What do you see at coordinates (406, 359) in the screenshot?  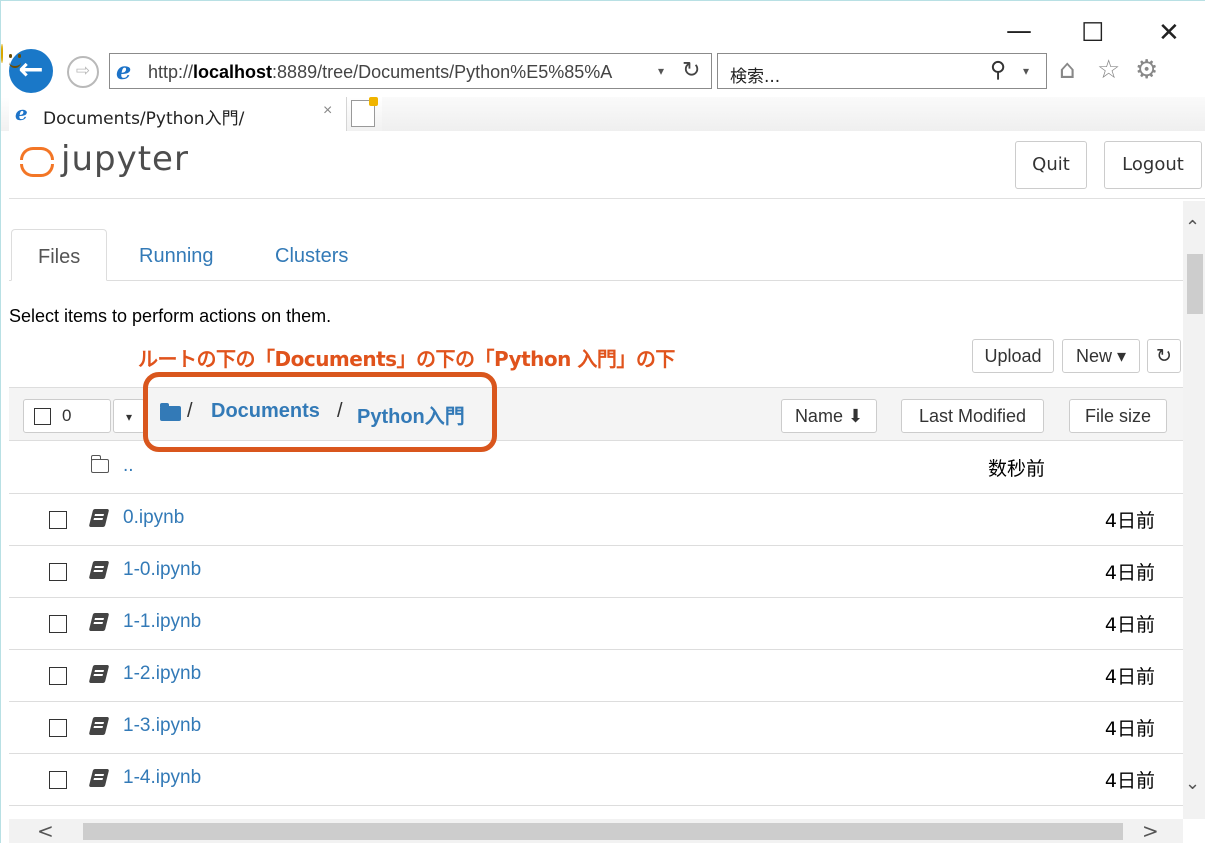 I see `annotation-caption: ルートの下の「Documents」の下の「Python 入門」の下` at bounding box center [406, 359].